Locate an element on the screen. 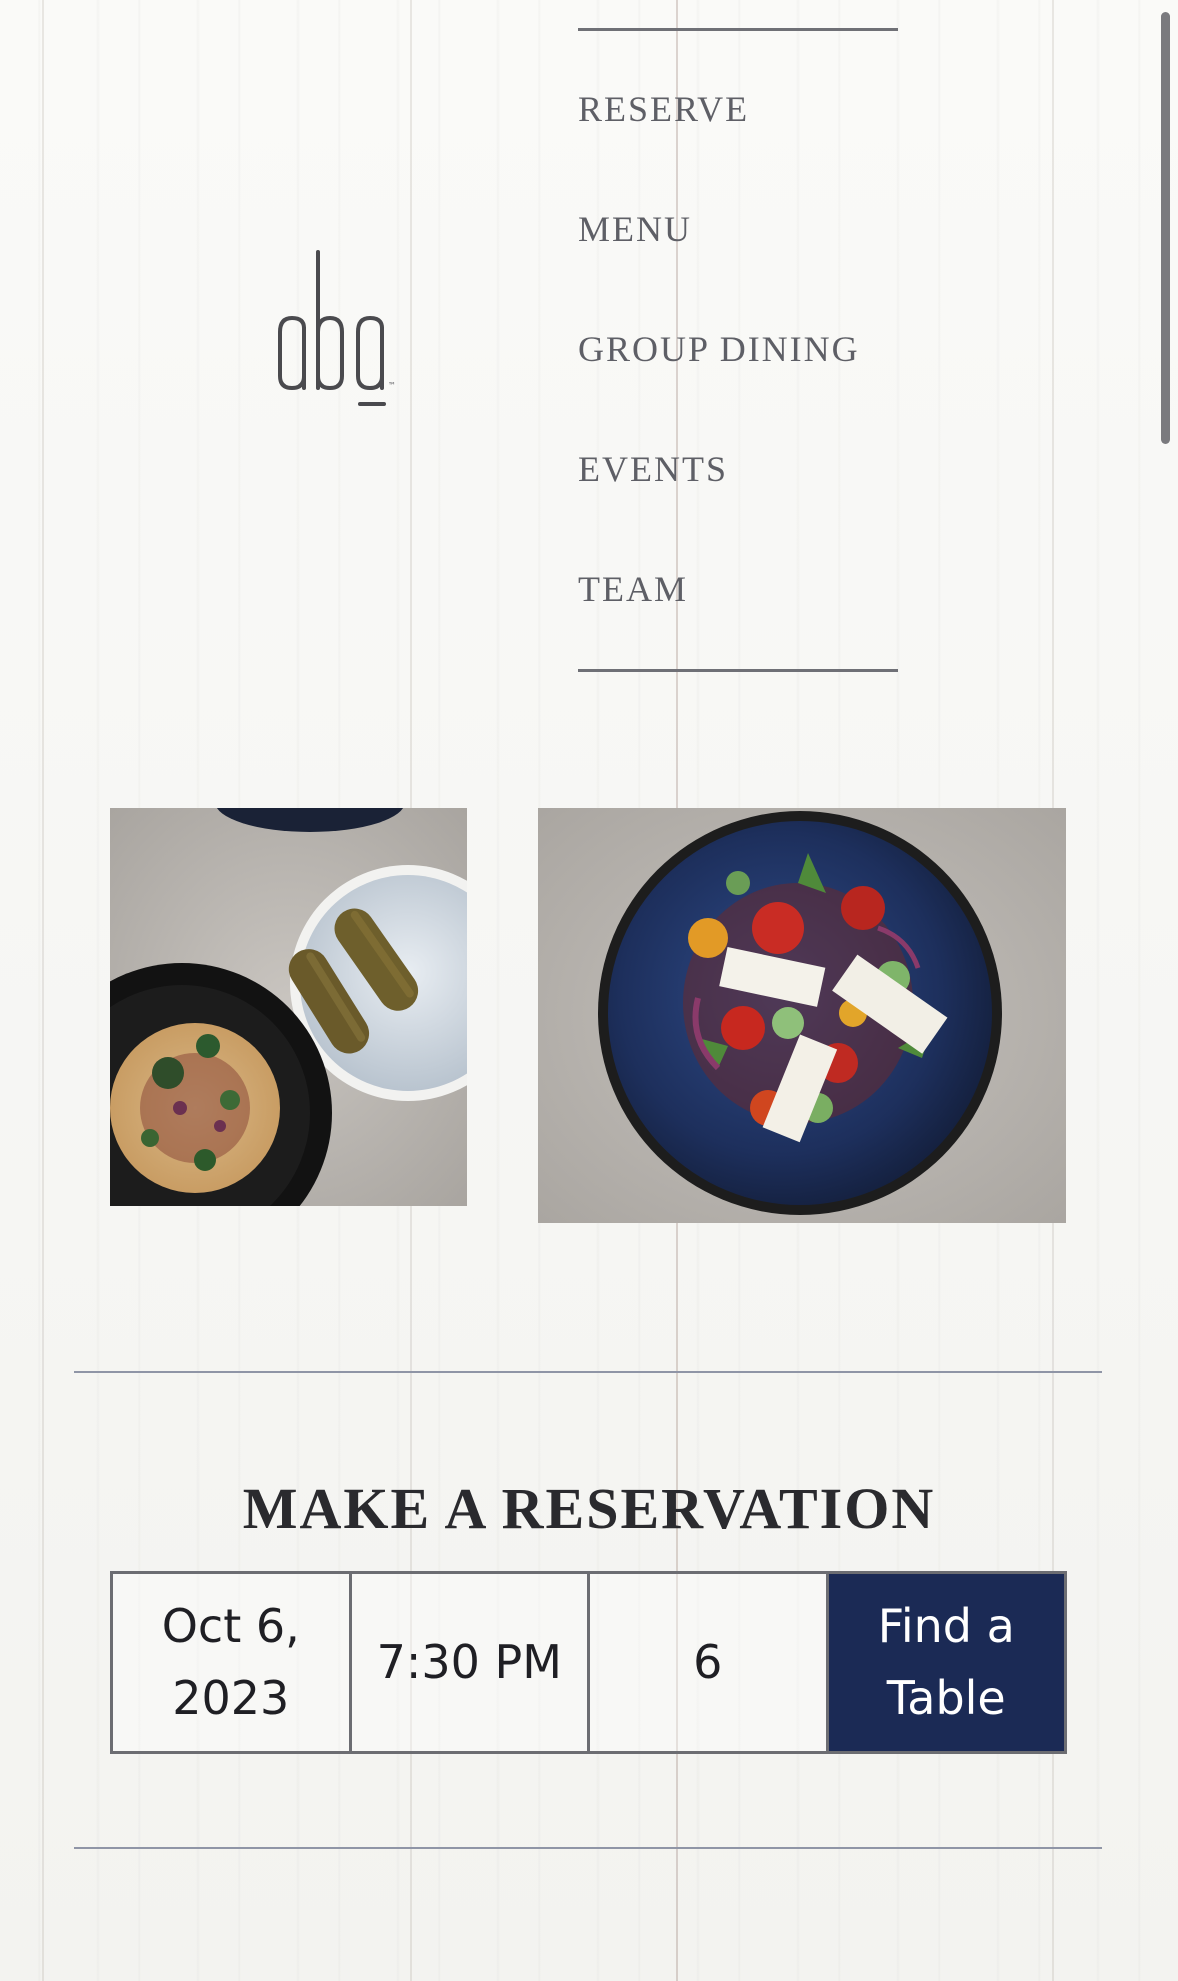  aba-logo: ™ is located at coordinates (360, 333).